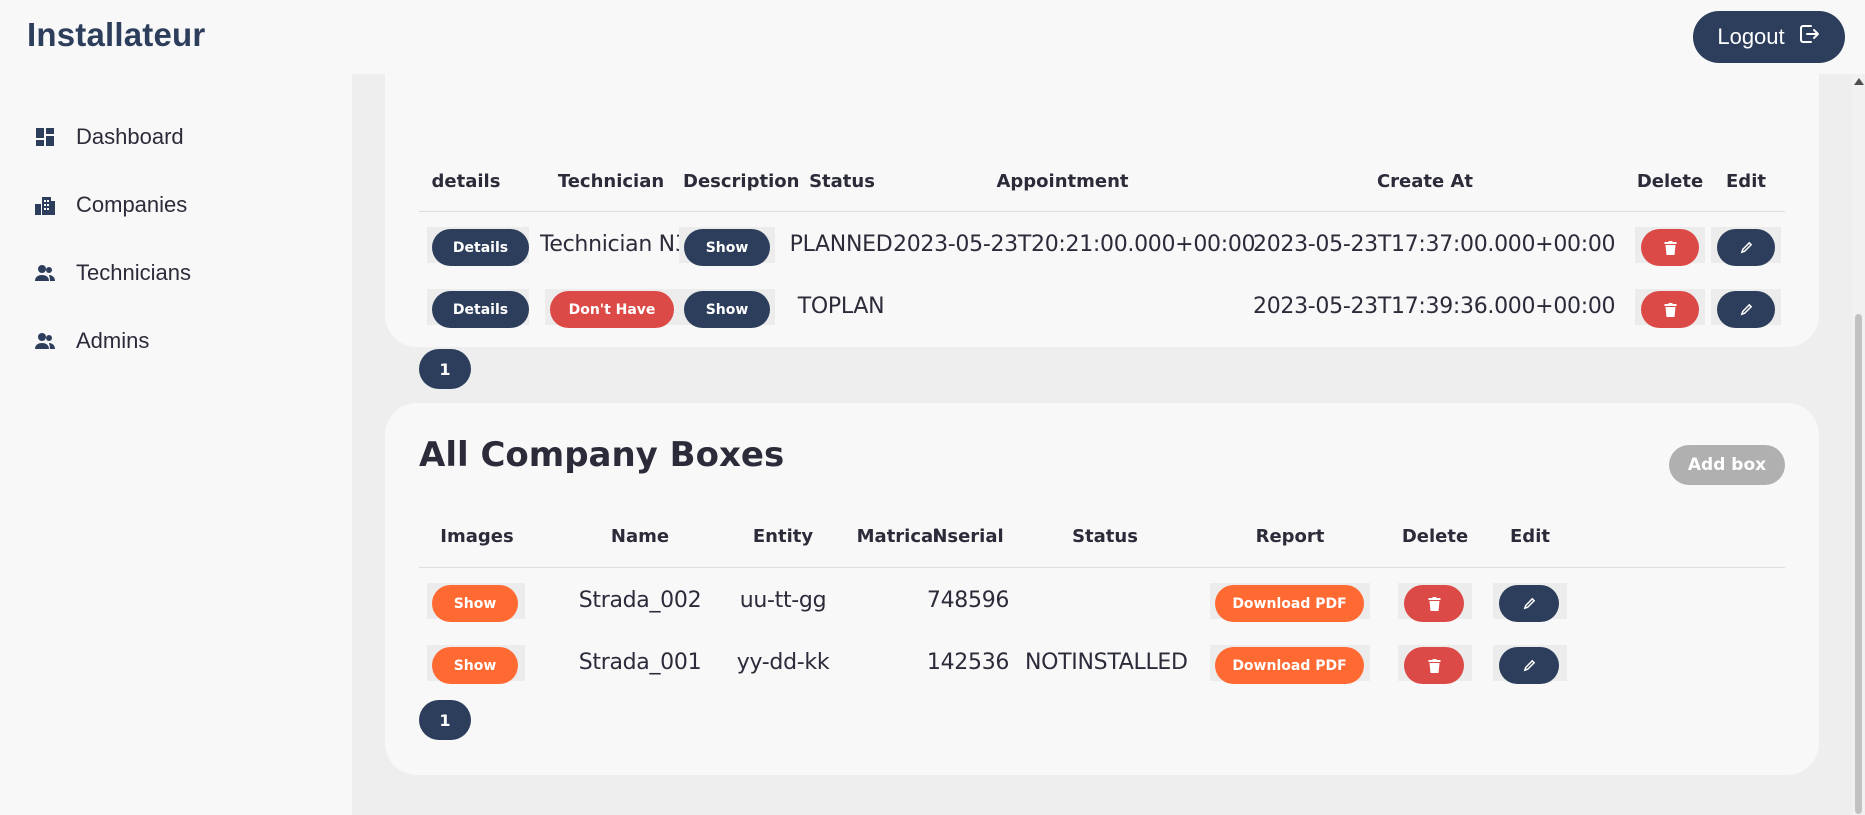  What do you see at coordinates (602, 455) in the screenshot?
I see `section-title: All Company Boxes` at bounding box center [602, 455].